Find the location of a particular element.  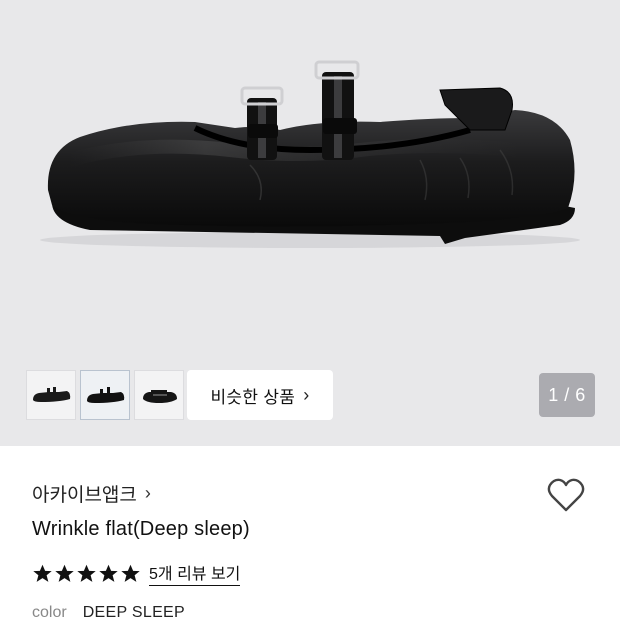

rating-stars is located at coordinates (86, 573).